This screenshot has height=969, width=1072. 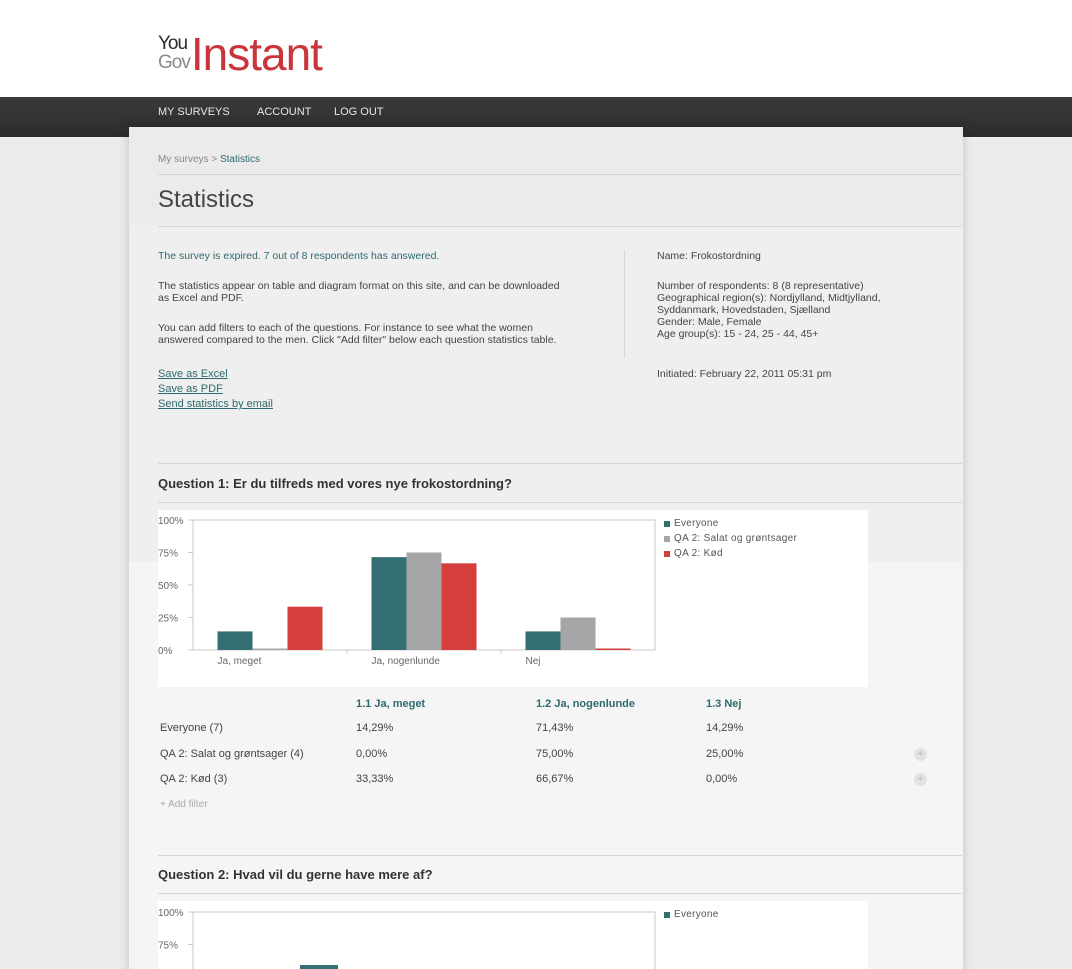 What do you see at coordinates (738, 334) in the screenshot?
I see `survey-age-groups: Age group(s): 15 - 24, 25 - 44, 45+` at bounding box center [738, 334].